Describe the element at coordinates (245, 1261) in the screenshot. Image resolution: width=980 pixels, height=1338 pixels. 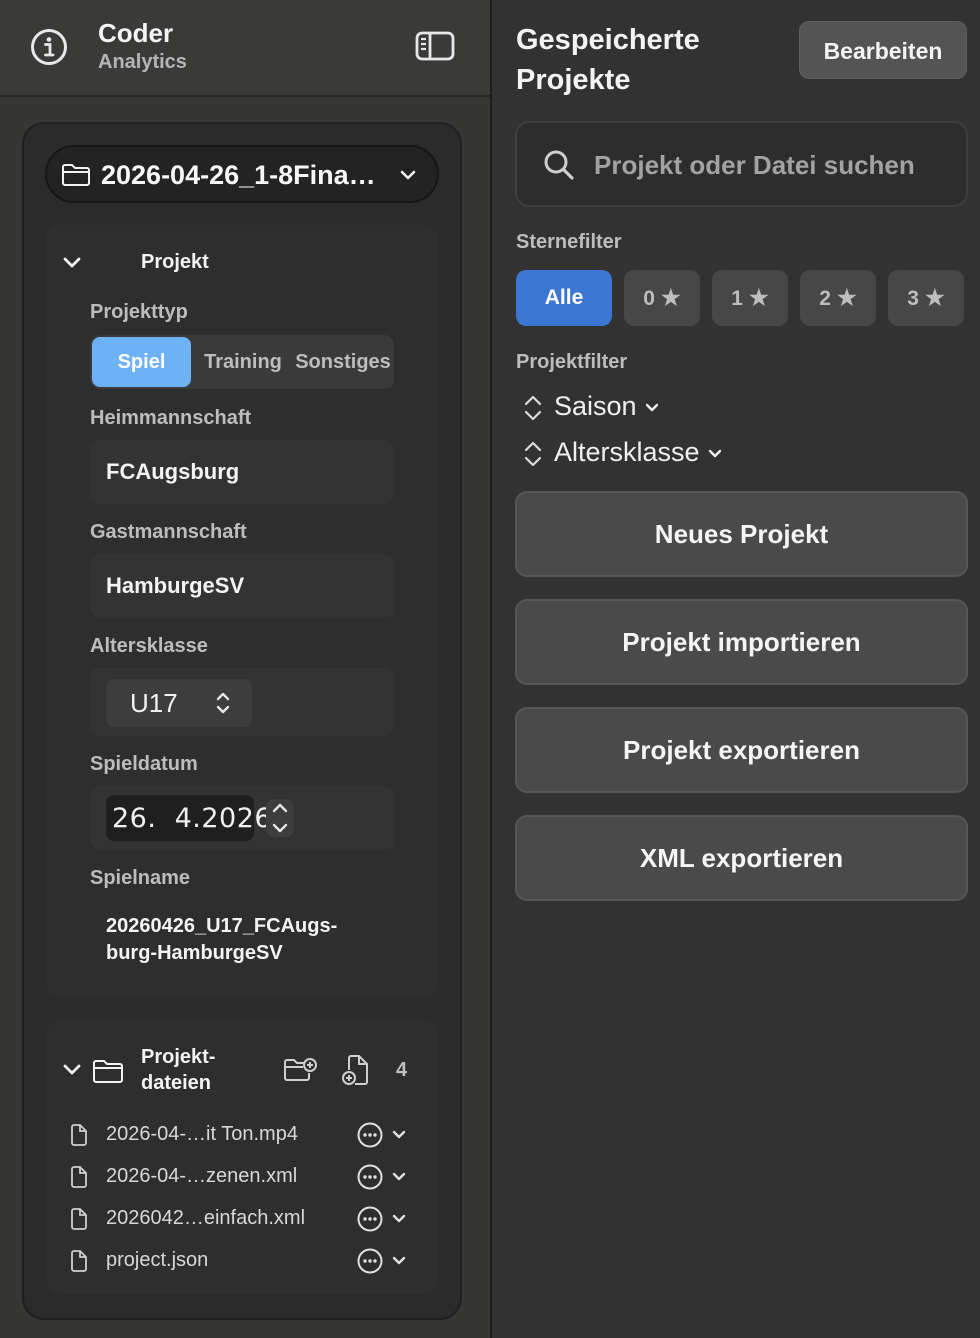
I see `file-row: project.json` at that location.